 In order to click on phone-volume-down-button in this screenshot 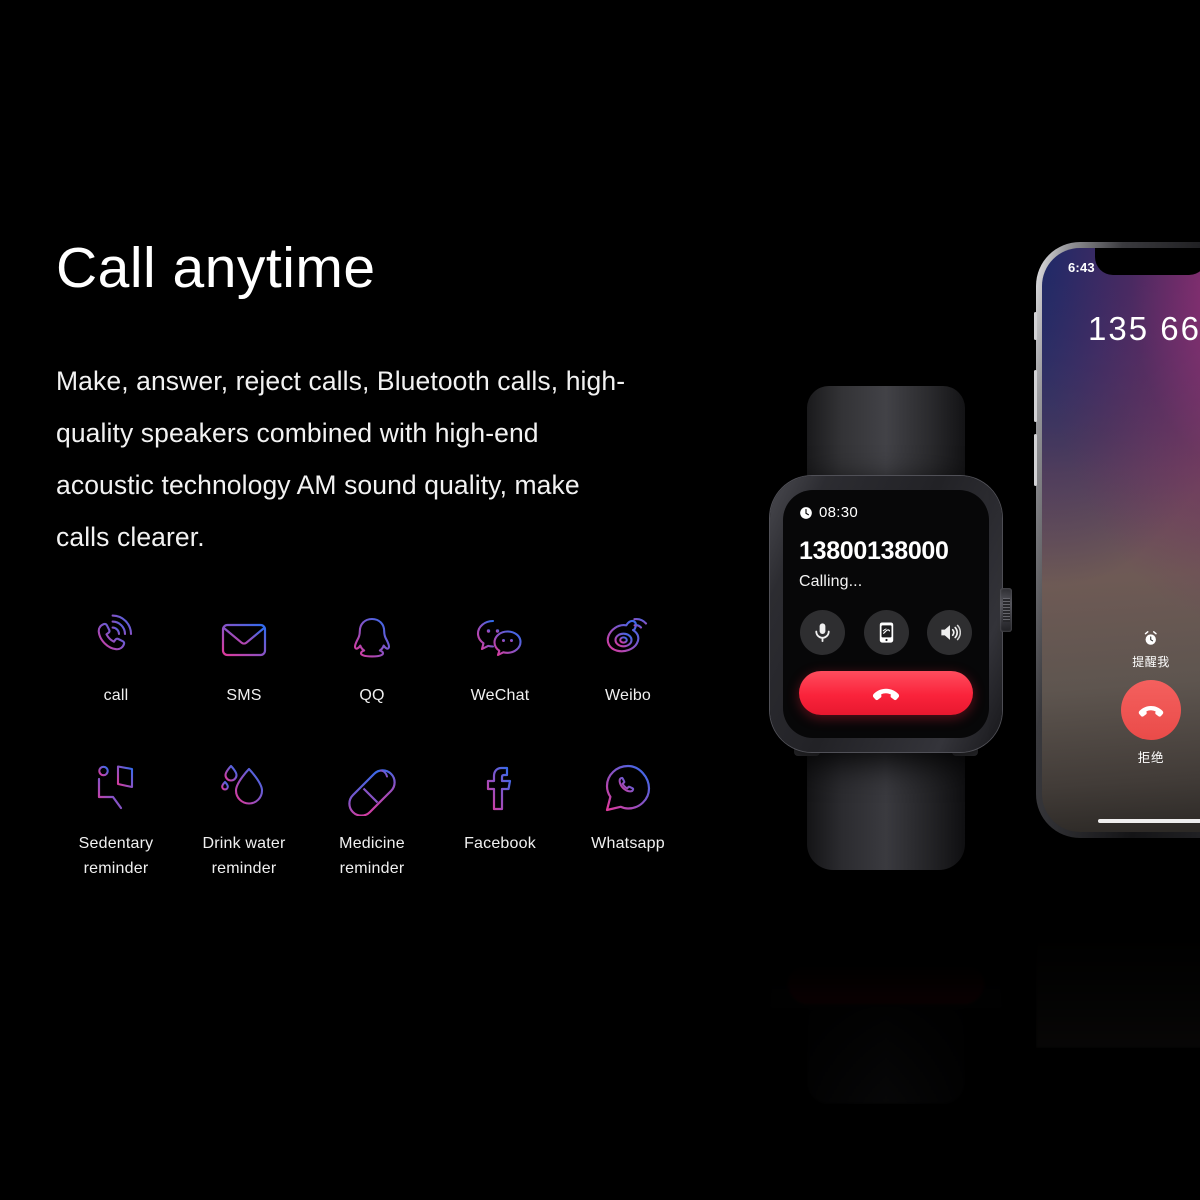, I will do `click(1035, 460)`.